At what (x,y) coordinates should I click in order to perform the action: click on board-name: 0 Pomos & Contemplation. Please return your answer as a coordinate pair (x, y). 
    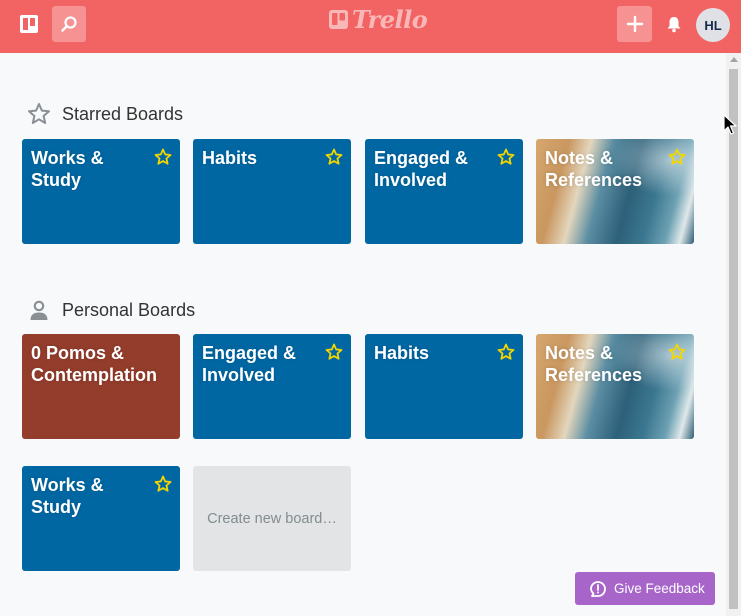
    Looking at the image, I should click on (94, 364).